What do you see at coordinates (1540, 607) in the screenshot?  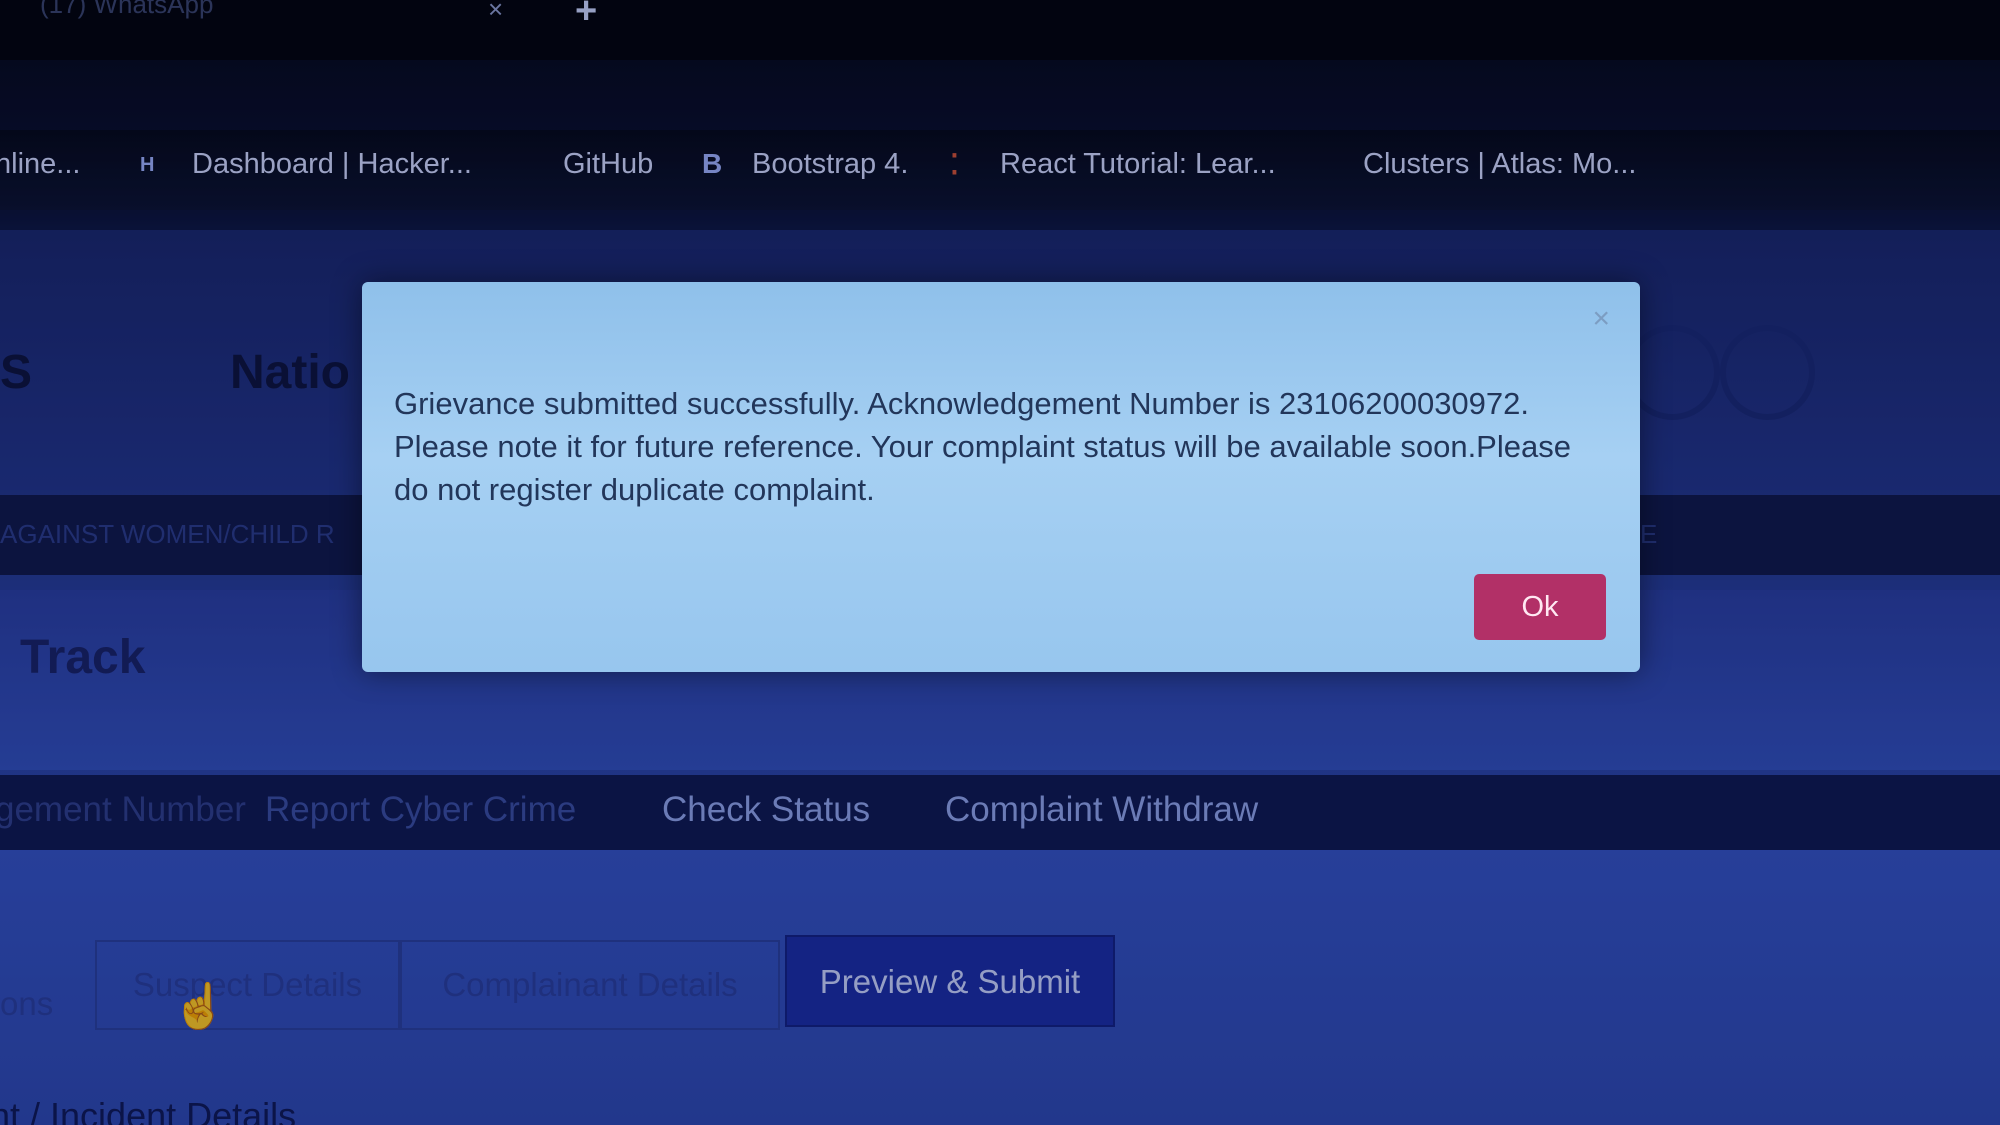 I see `ok-button: Ok` at bounding box center [1540, 607].